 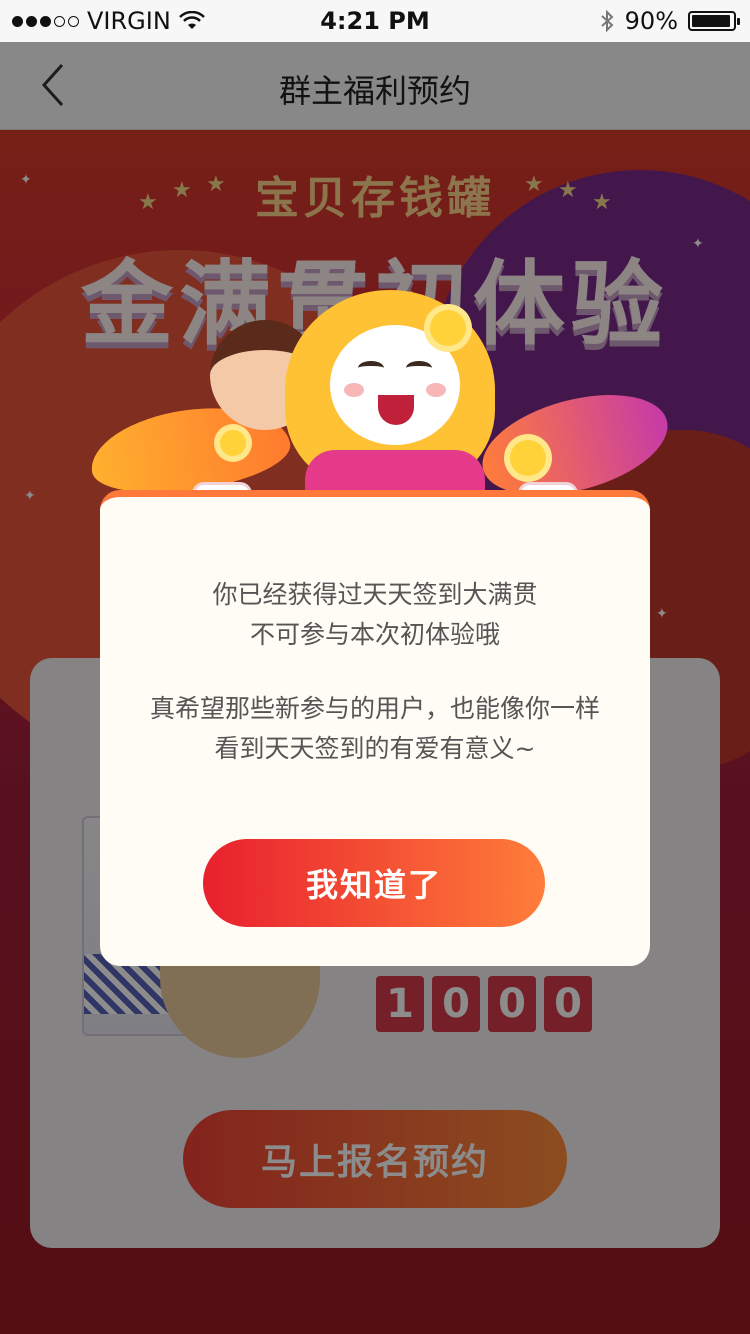 What do you see at coordinates (651, 21) in the screenshot?
I see `battery-percent: 90%` at bounding box center [651, 21].